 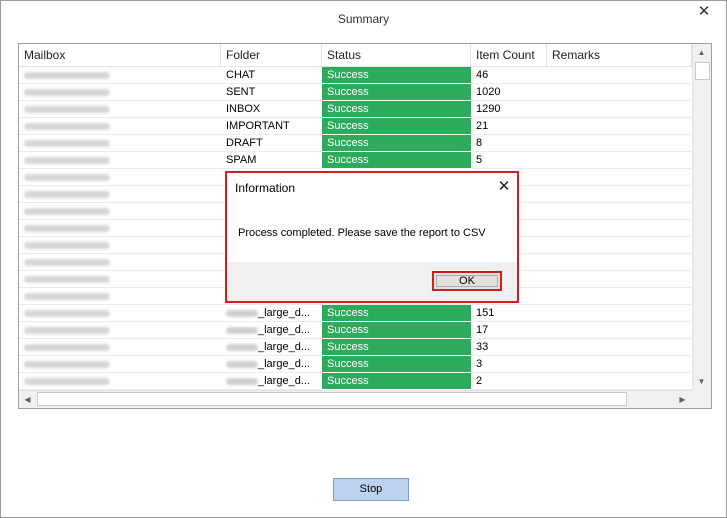 I want to click on folder-label: SPAM, so click(x=241, y=160).